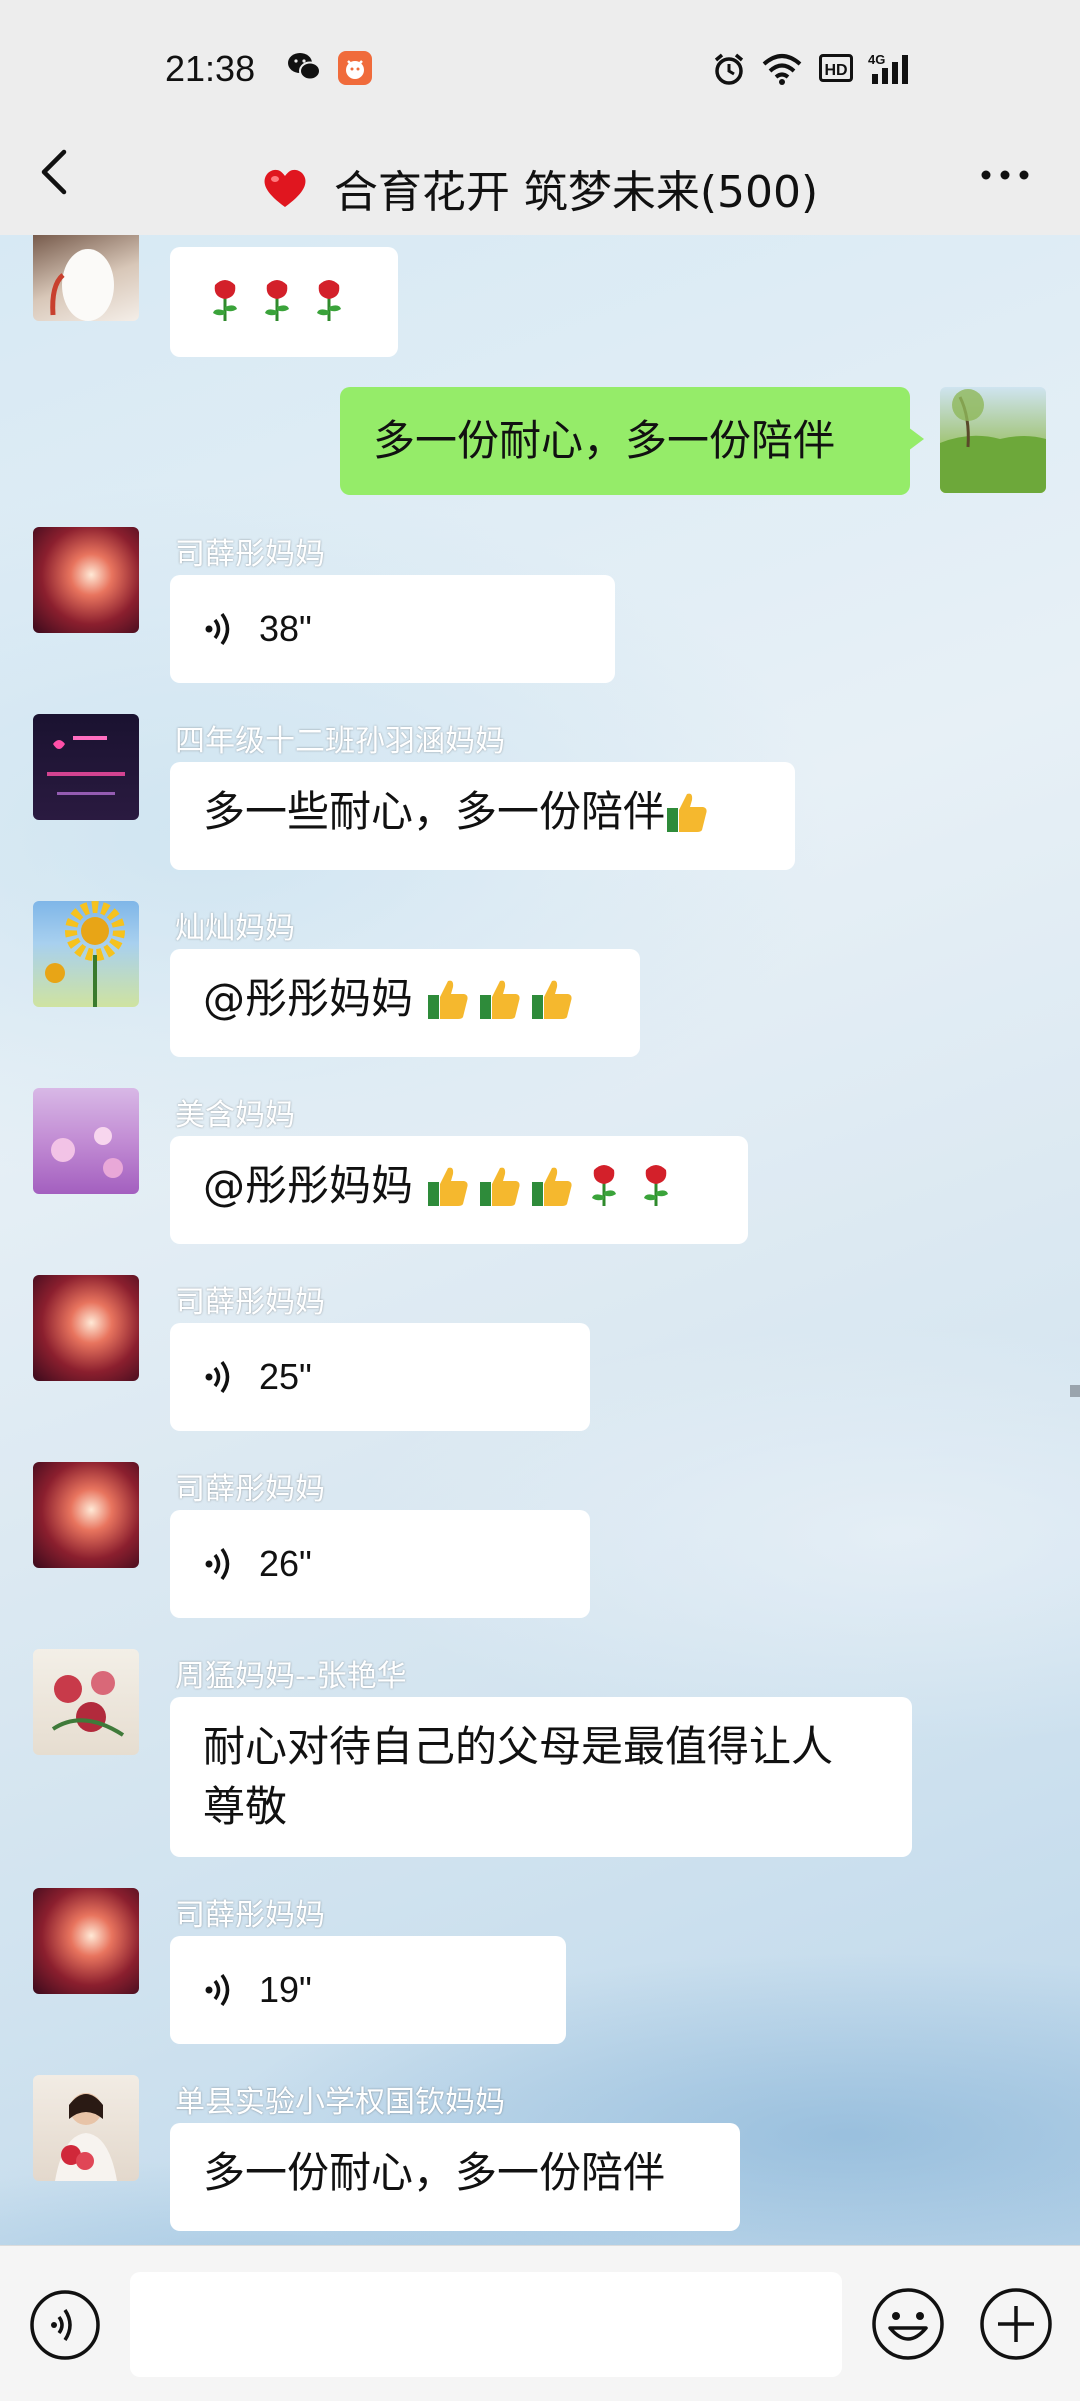 Image resolution: width=1080 pixels, height=2401 pixels. What do you see at coordinates (729, 69) in the screenshot?
I see `alarm-icon` at bounding box center [729, 69].